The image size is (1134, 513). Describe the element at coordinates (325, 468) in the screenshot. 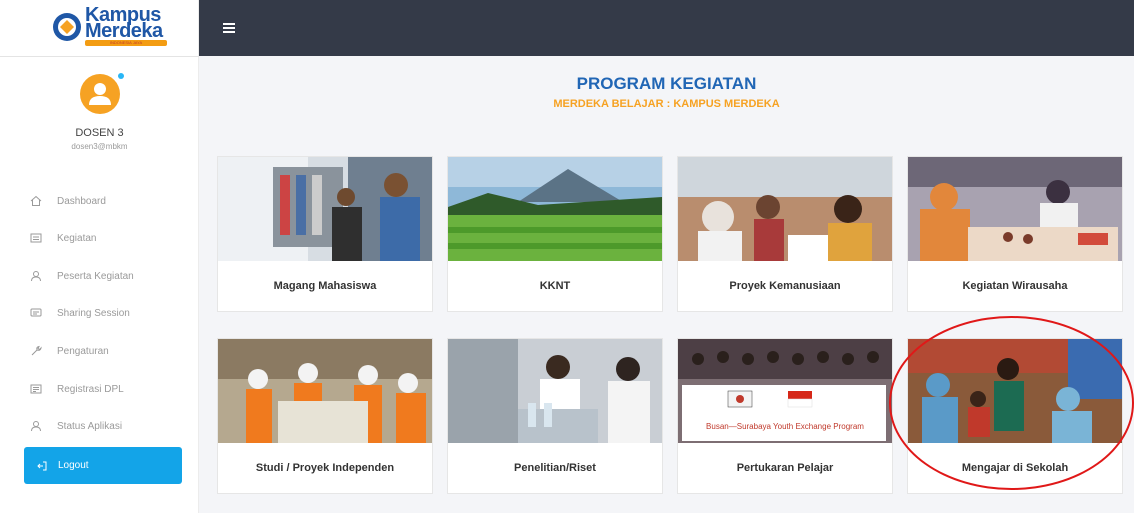

I see `program-label: Studi / Proyek Independen` at that location.